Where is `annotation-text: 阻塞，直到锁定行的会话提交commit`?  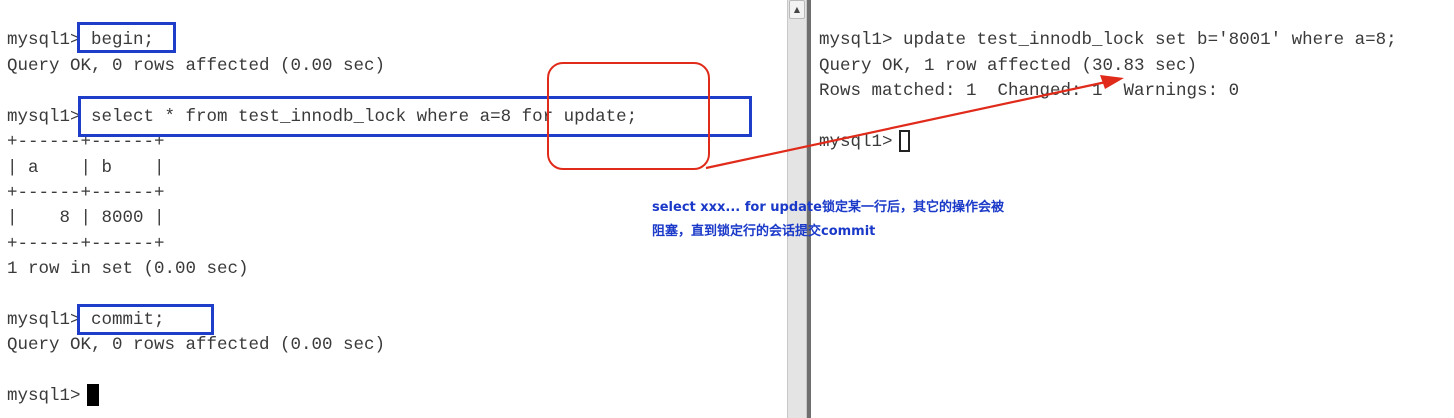 annotation-text: 阻塞，直到锁定行的会话提交commit is located at coordinates (764, 231).